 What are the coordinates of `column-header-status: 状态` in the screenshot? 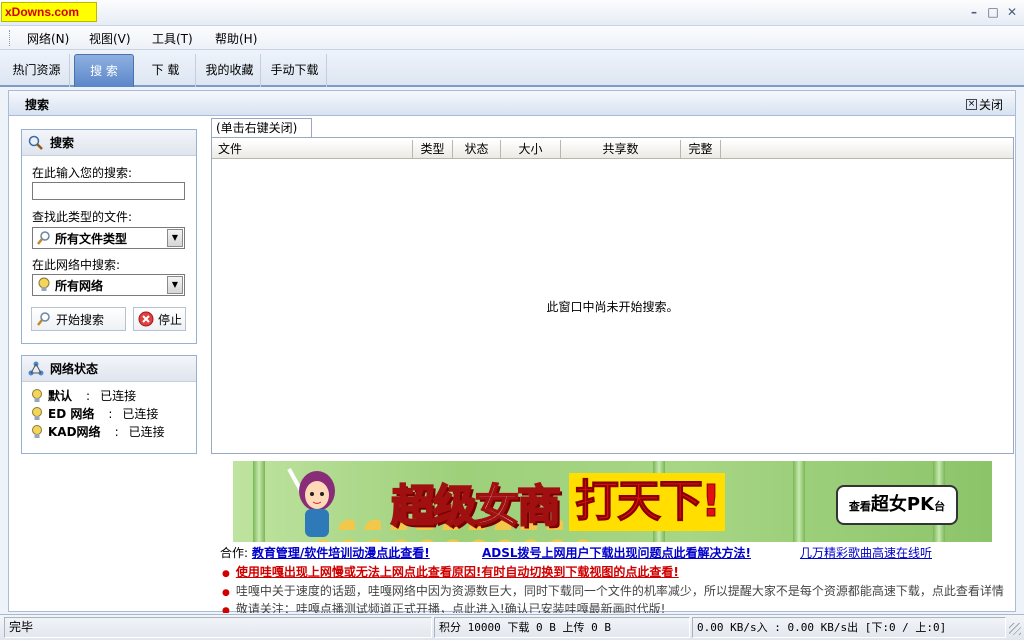 It's located at (477, 149).